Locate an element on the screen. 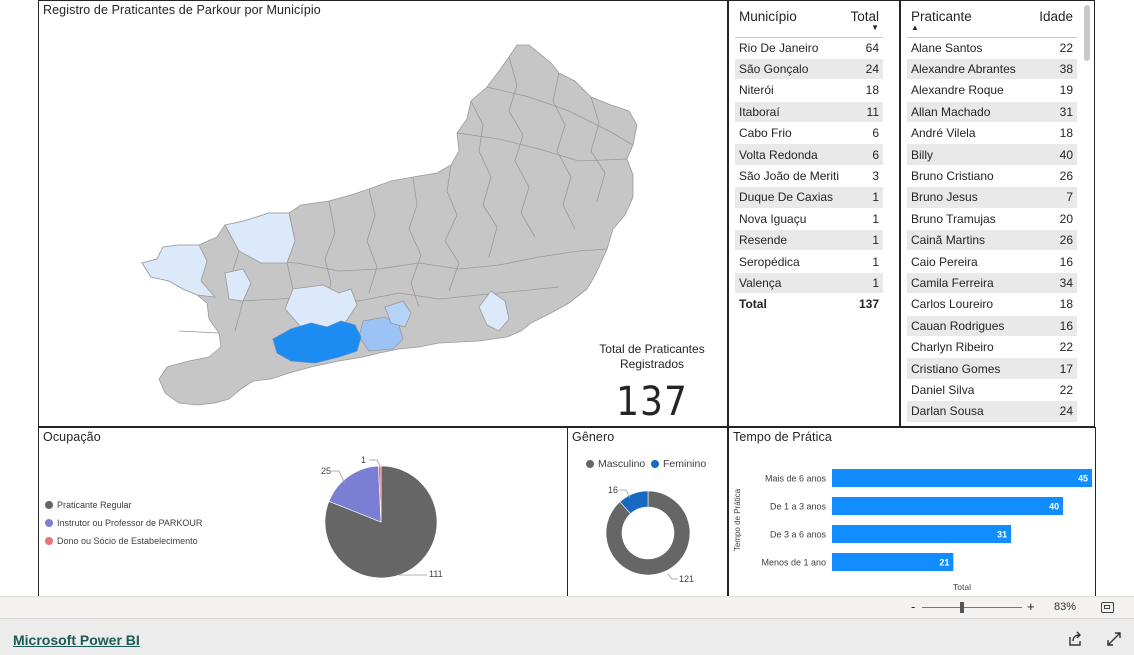  col-header-total: Total ▼ is located at coordinates (864, 19).